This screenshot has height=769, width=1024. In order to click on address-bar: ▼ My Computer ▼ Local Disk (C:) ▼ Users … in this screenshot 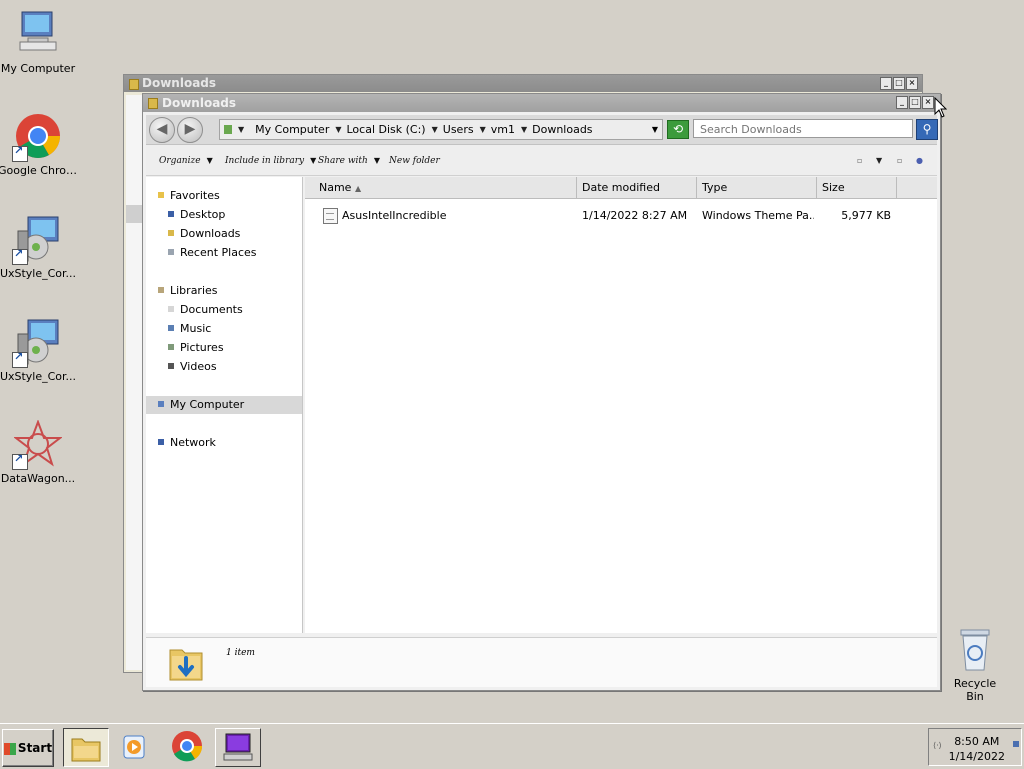, I will do `click(441, 129)`.